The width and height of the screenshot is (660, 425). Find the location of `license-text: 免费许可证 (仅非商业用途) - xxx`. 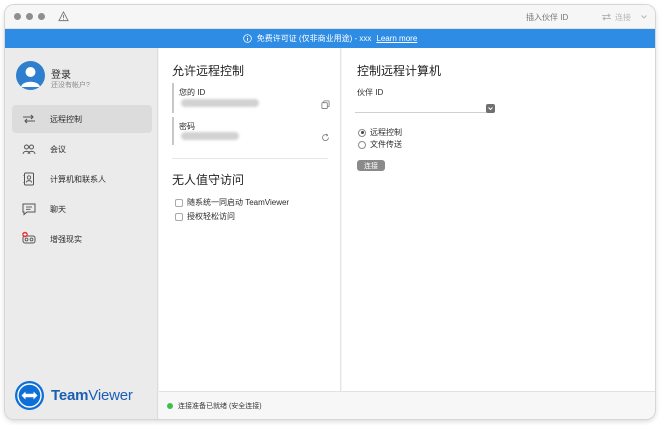

license-text: 免费许可证 (仅非商业用途) - xxx is located at coordinates (314, 38).